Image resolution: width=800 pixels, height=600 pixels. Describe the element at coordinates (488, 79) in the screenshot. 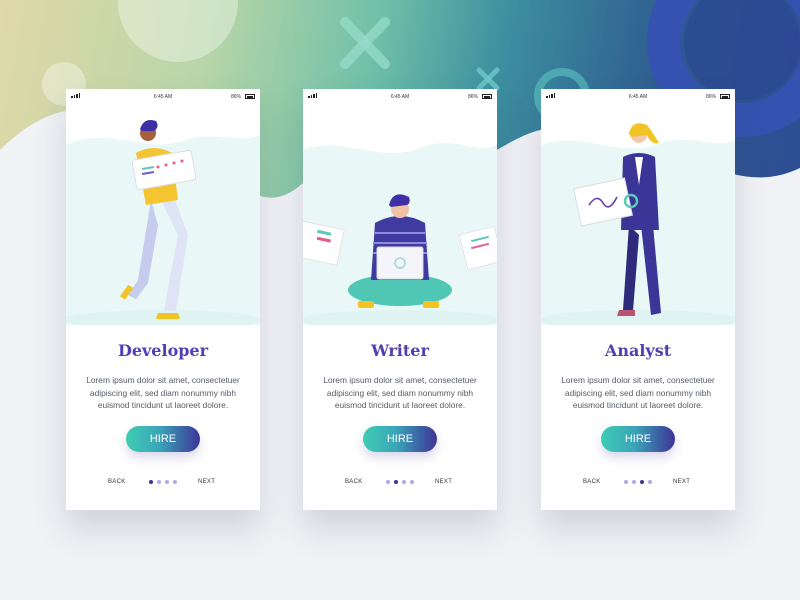

I see `bg-x-small` at that location.